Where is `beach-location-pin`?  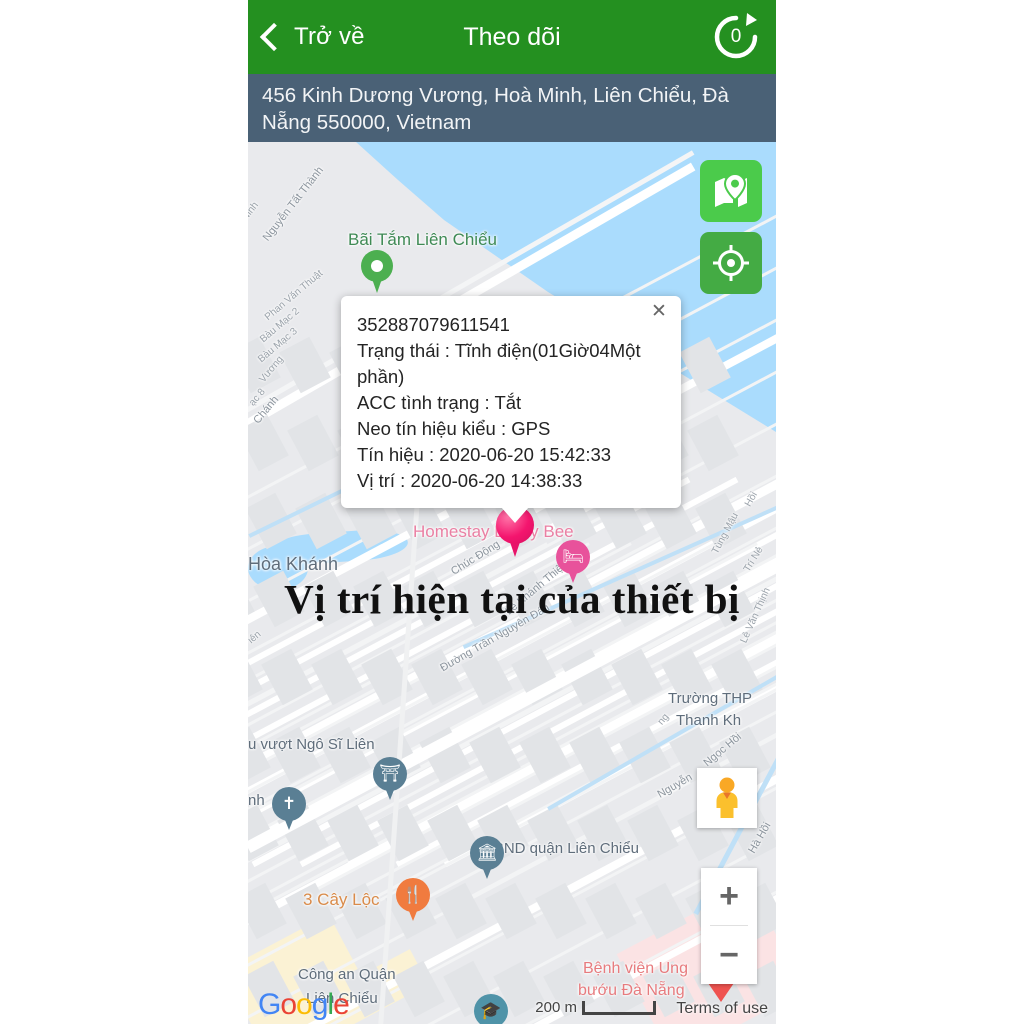 beach-location-pin is located at coordinates (377, 272).